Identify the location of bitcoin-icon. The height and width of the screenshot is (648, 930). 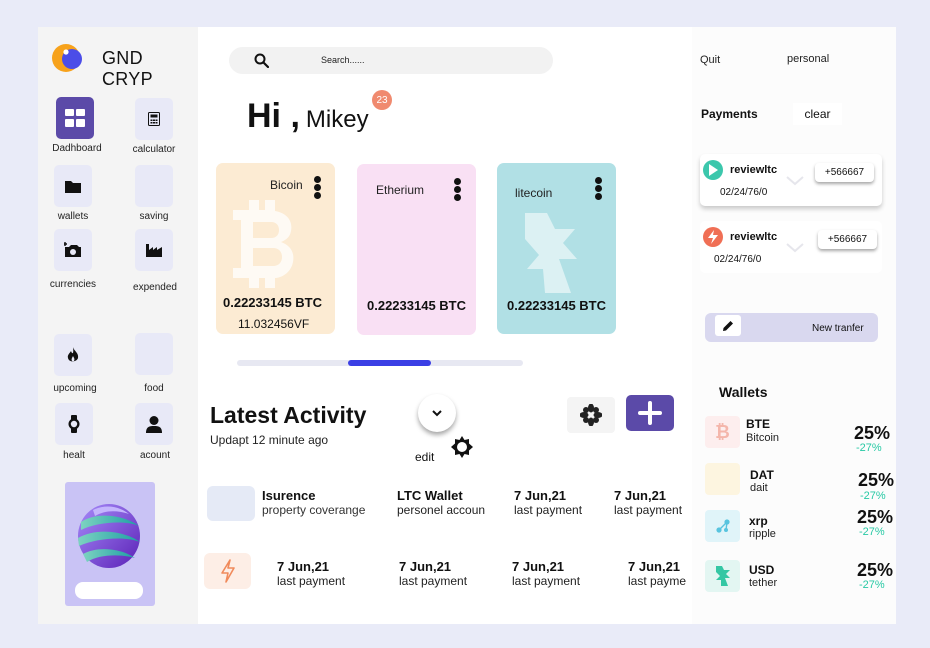
(263, 244).